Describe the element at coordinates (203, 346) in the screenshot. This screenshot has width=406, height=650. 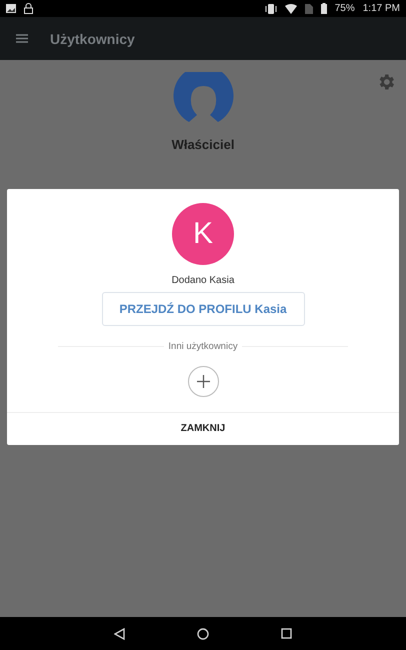
I see `section-label: Inni użytkownicy` at that location.